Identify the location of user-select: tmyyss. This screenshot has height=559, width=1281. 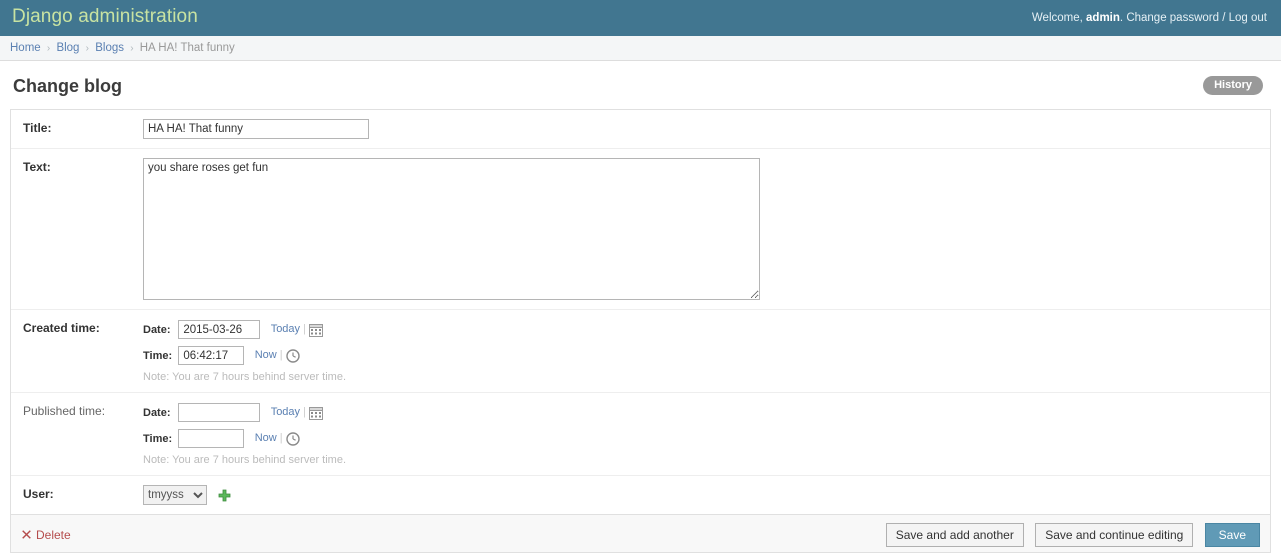
(175, 495).